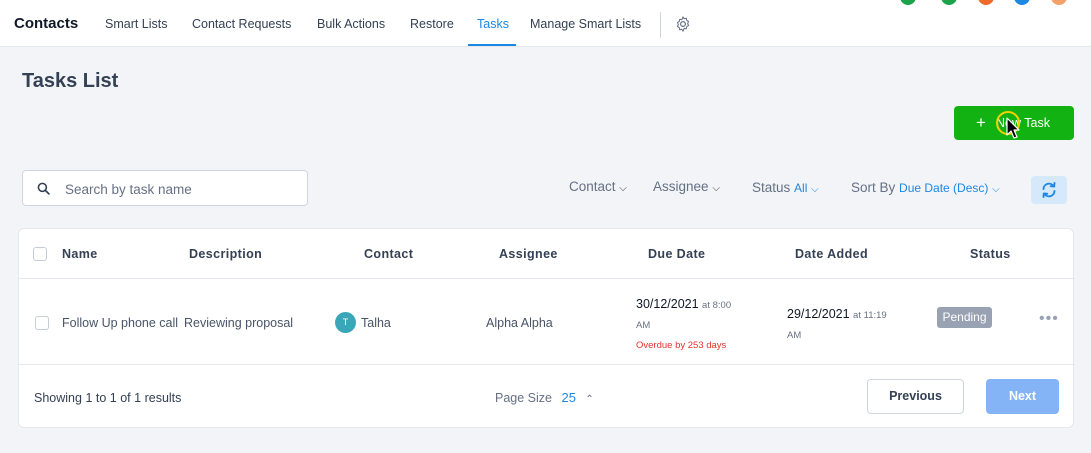 The height and width of the screenshot is (453, 1091). Describe the element at coordinates (681, 345) in the screenshot. I see `overdue-text: Overdue by 253 days` at that location.